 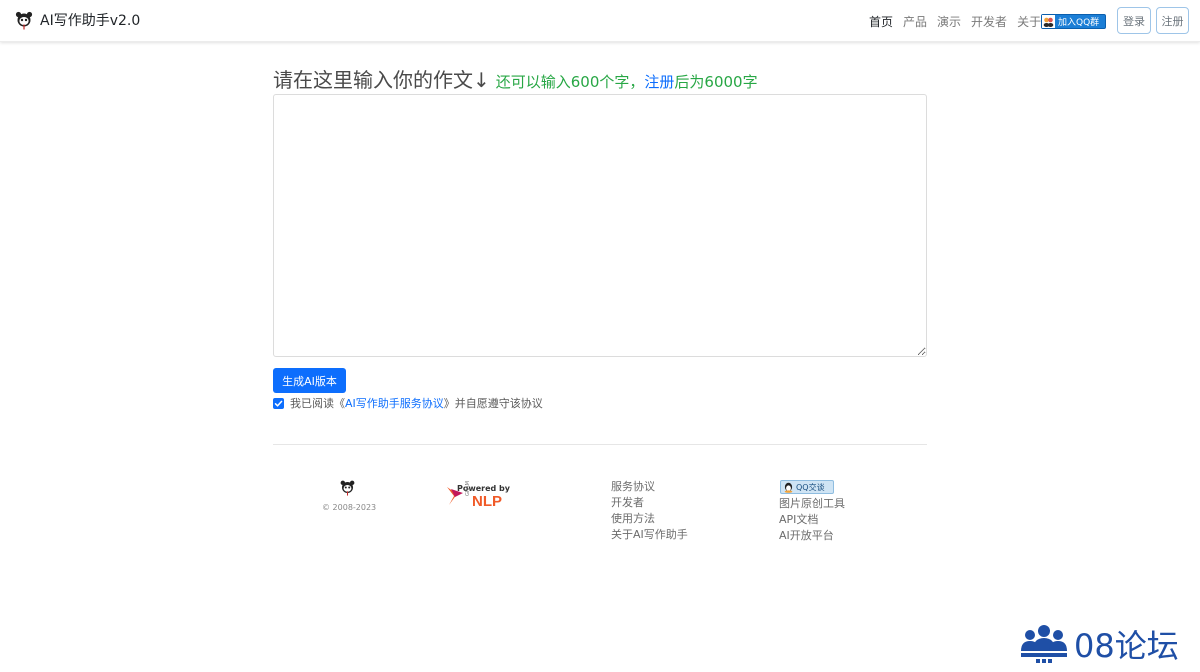 I want to click on footer-link-image-tool: 图片原创工具, so click(x=812, y=504).